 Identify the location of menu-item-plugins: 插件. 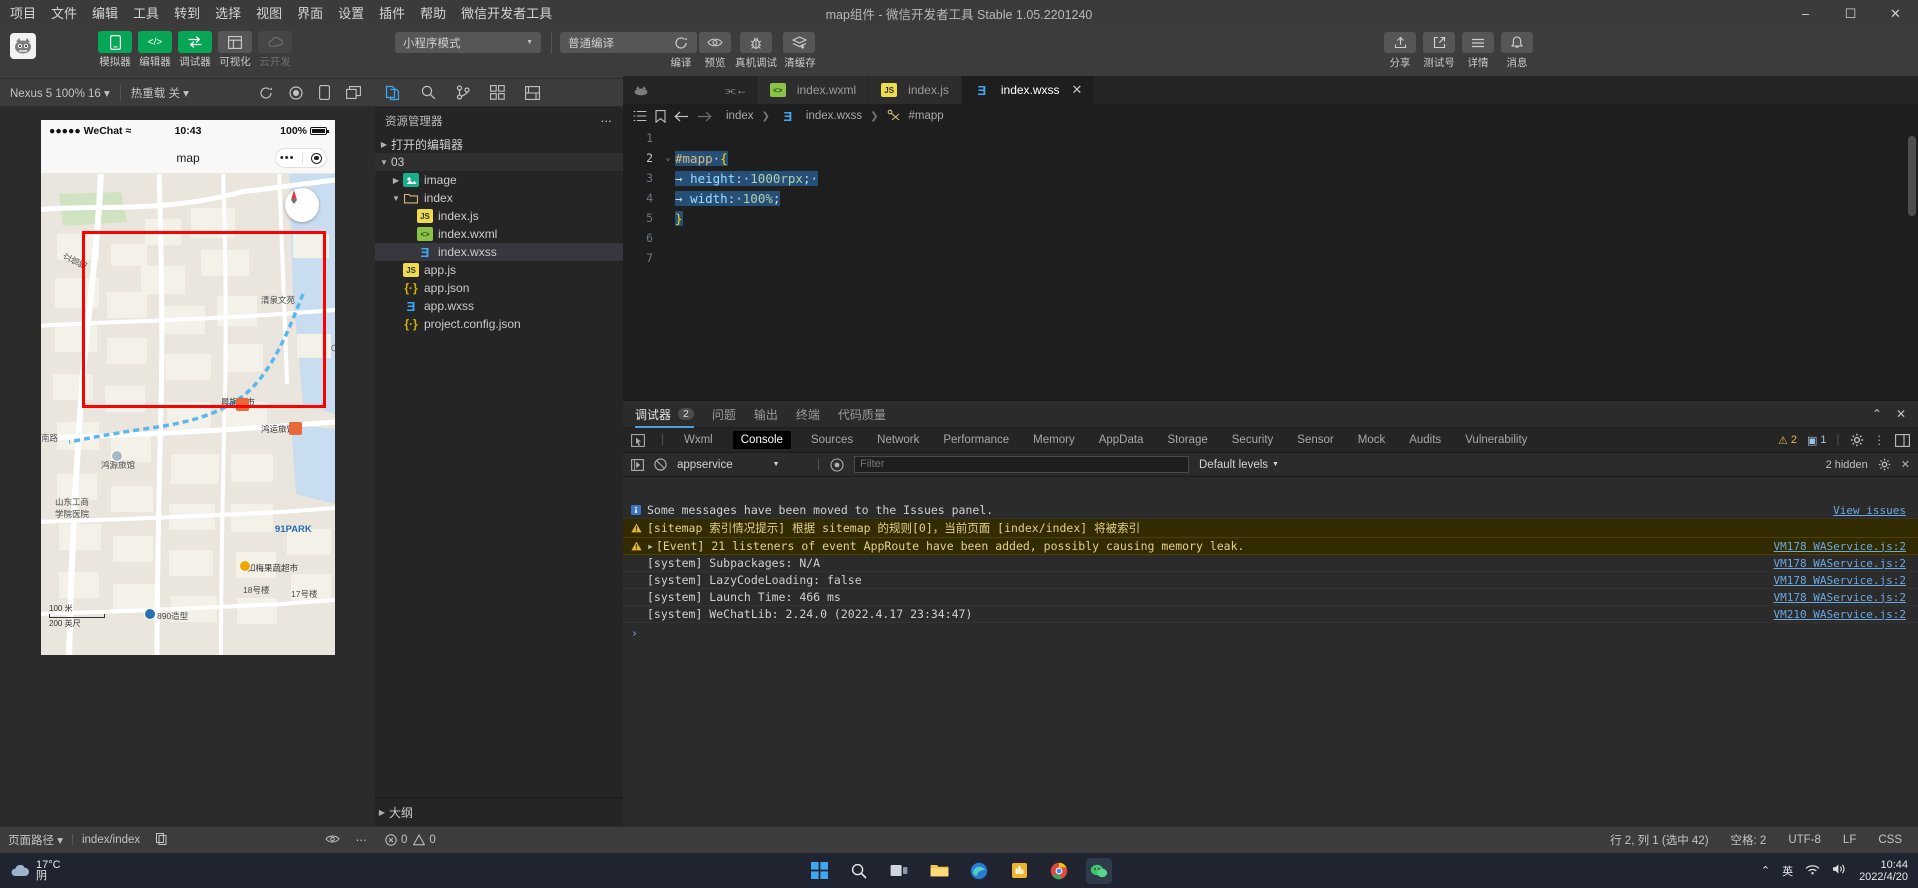
(392, 13).